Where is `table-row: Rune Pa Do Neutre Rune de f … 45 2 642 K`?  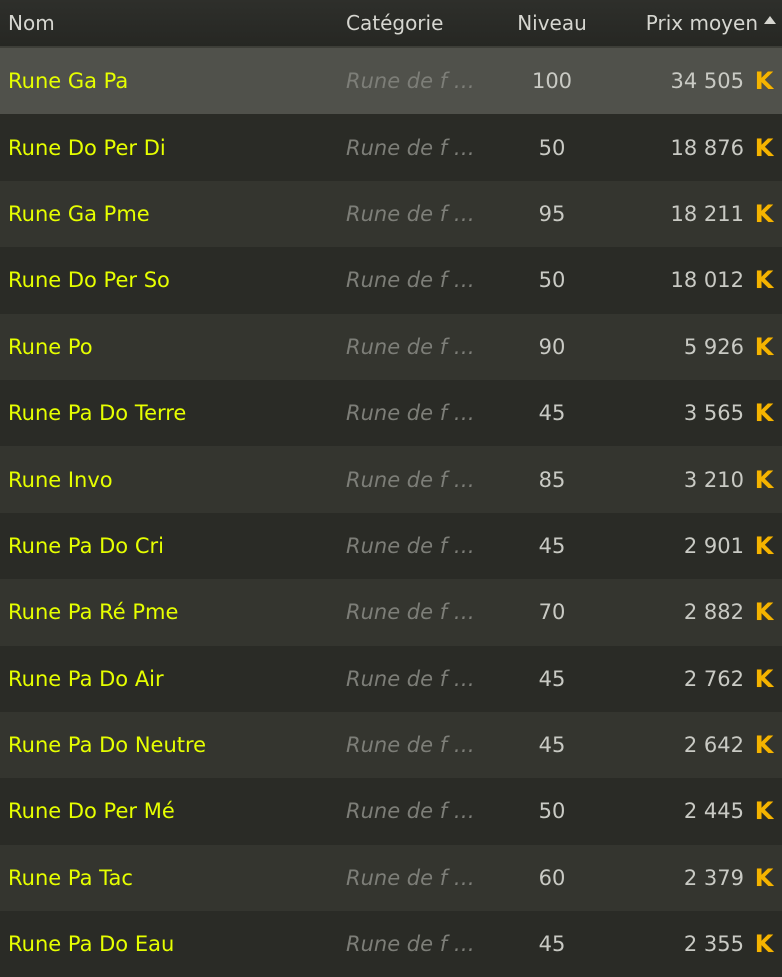 table-row: Rune Pa Do Neutre Rune de f … 45 2 642 K is located at coordinates (391, 745).